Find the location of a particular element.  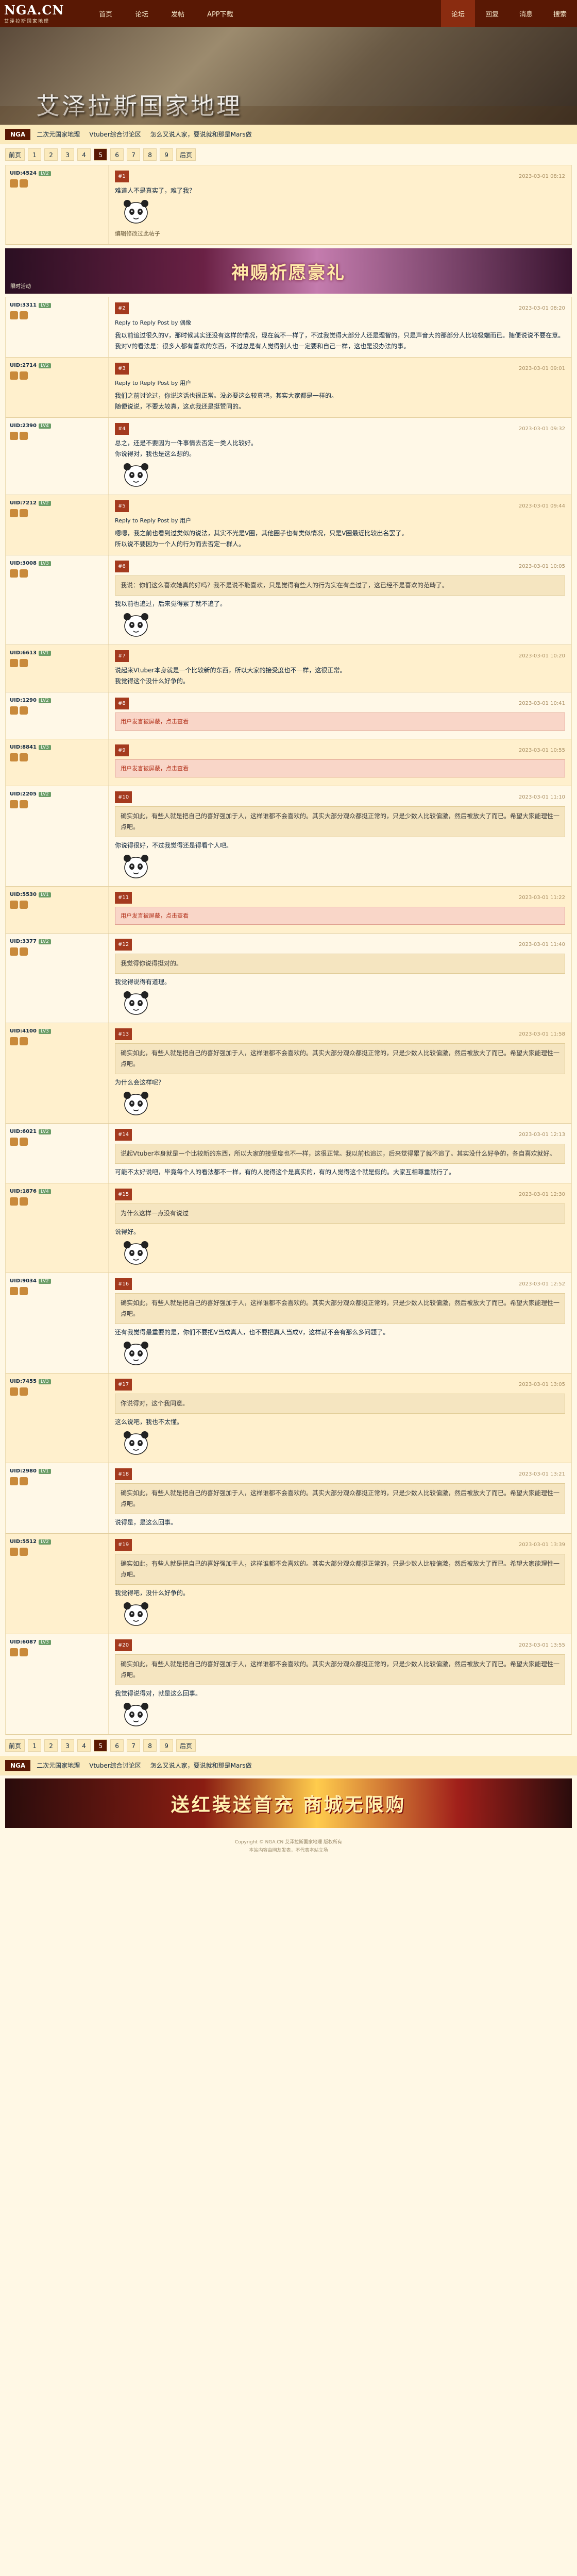

post-time: 2023-03-01 10:55 is located at coordinates (541, 750).